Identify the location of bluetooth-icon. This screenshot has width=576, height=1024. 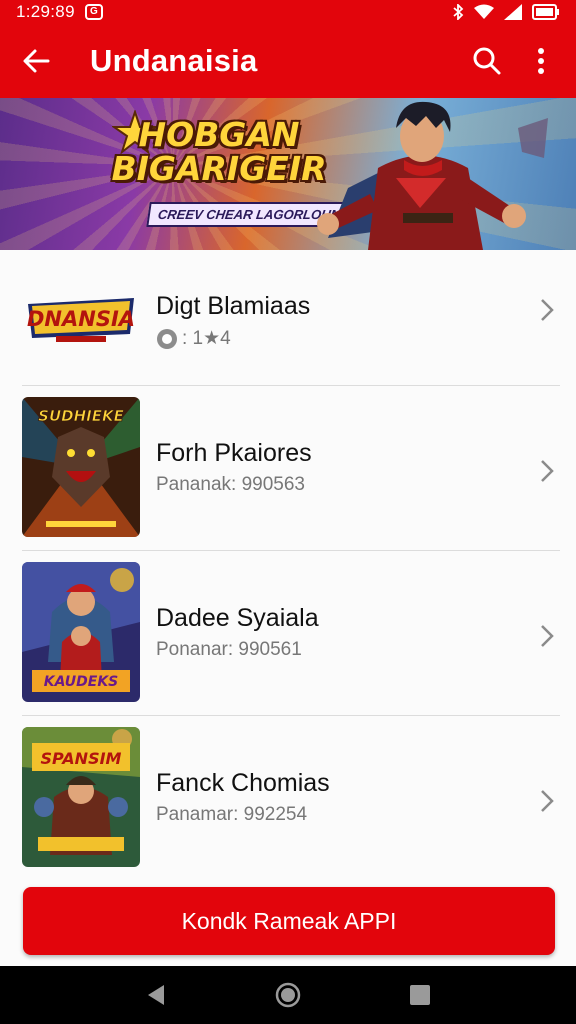
(458, 12).